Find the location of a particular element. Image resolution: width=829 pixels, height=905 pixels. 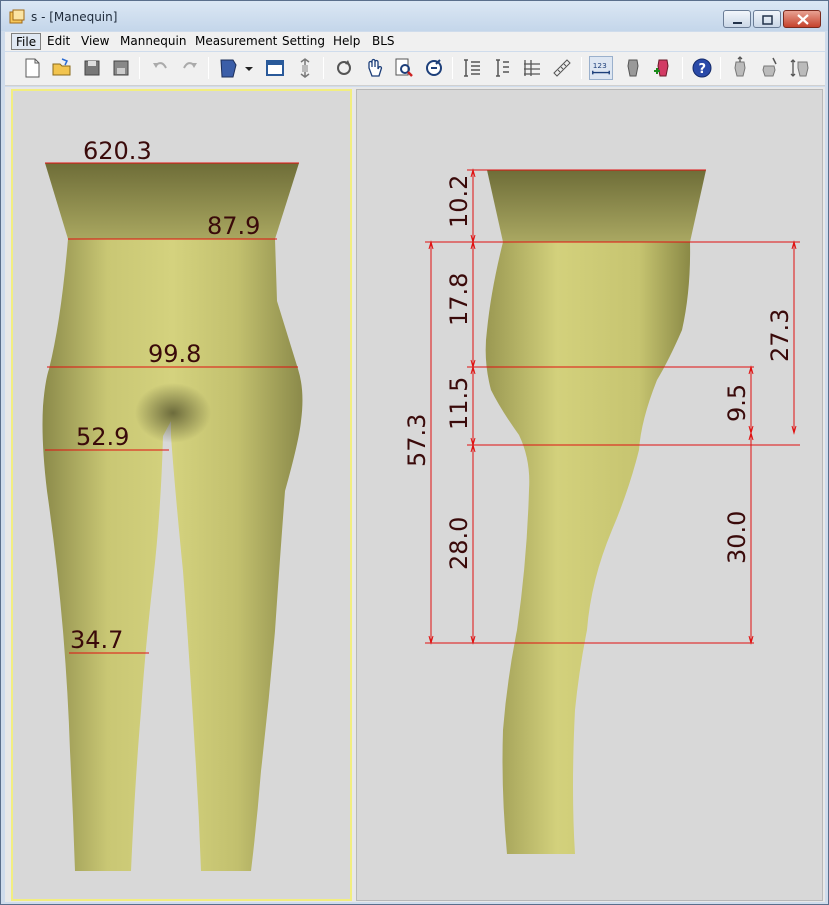

measure-side-9-5: 9.5 is located at coordinates (737, 403).